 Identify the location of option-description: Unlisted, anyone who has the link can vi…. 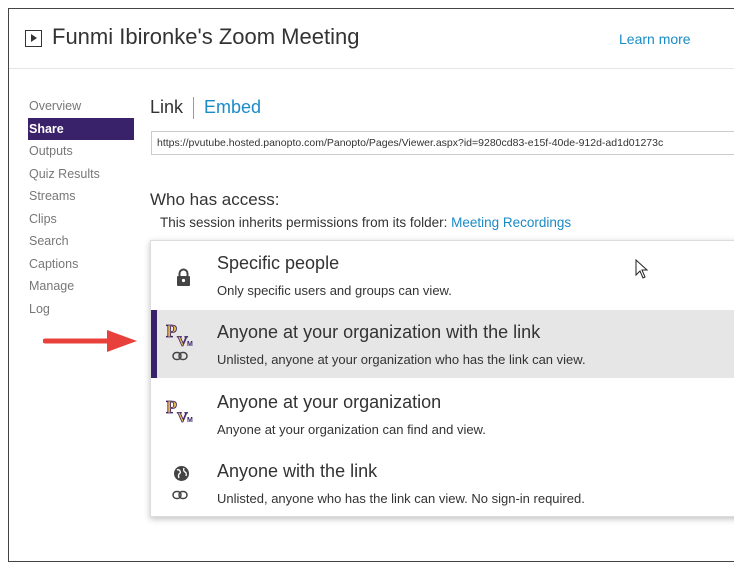
(401, 498).